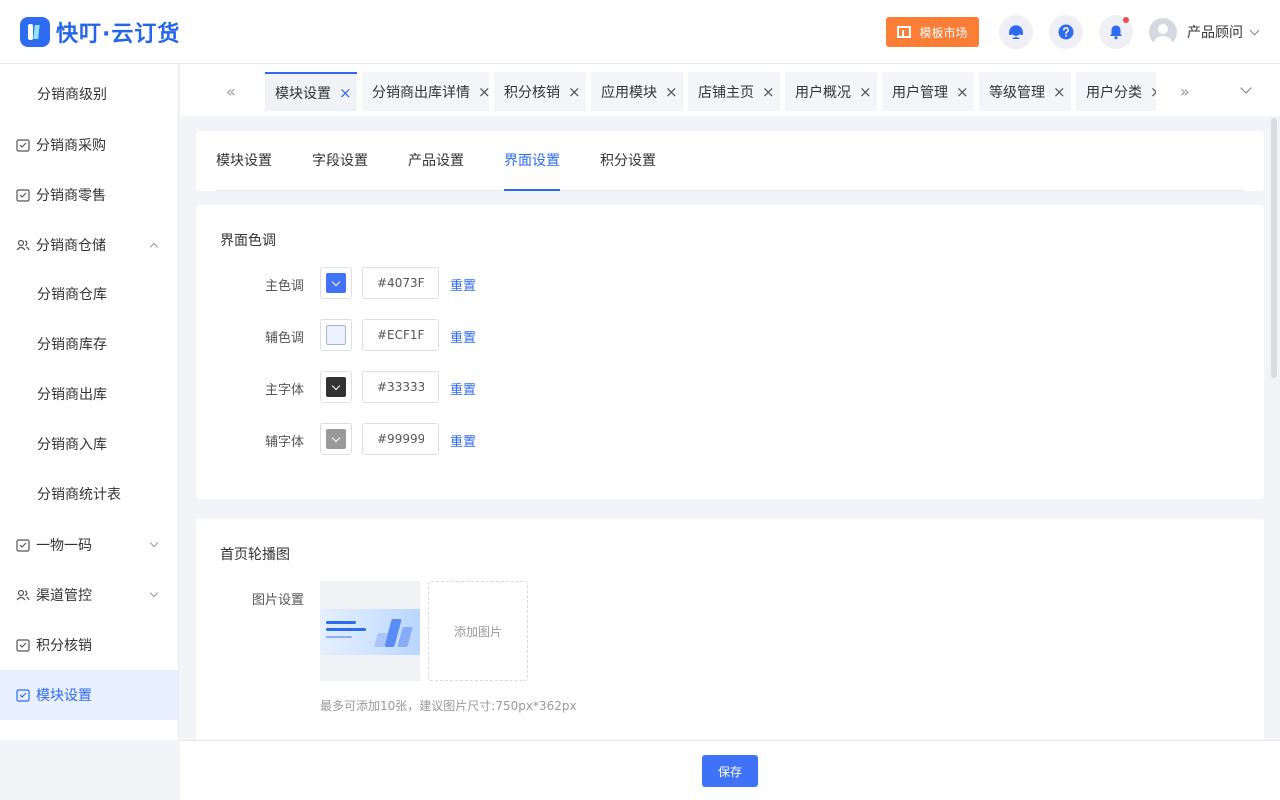  Describe the element at coordinates (284, 390) in the screenshot. I see `primary-font-color-label: 主字体` at that location.